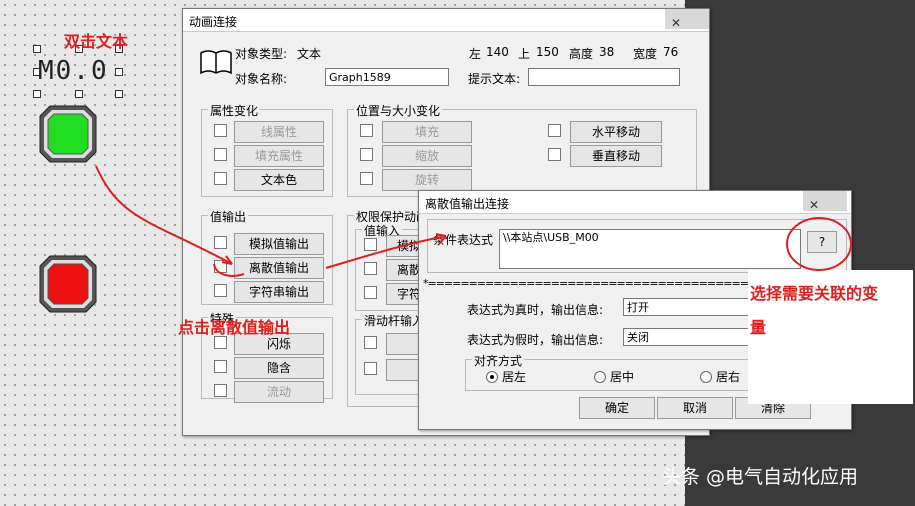 The width and height of the screenshot is (915, 506). Describe the element at coordinates (96, 41) in the screenshot. I see `annotation-double-click: 双击文本` at that location.